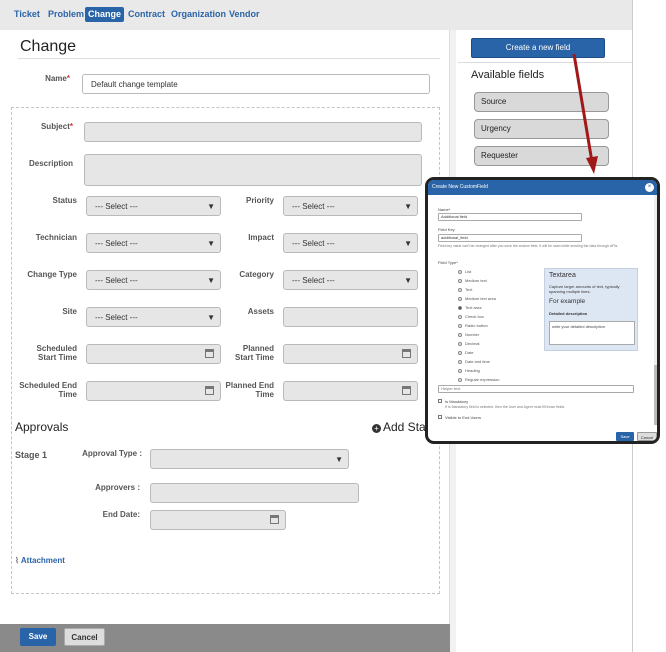  Describe the element at coordinates (249, 390) in the screenshot. I see `planned-end-label: Planned End Time` at that location.